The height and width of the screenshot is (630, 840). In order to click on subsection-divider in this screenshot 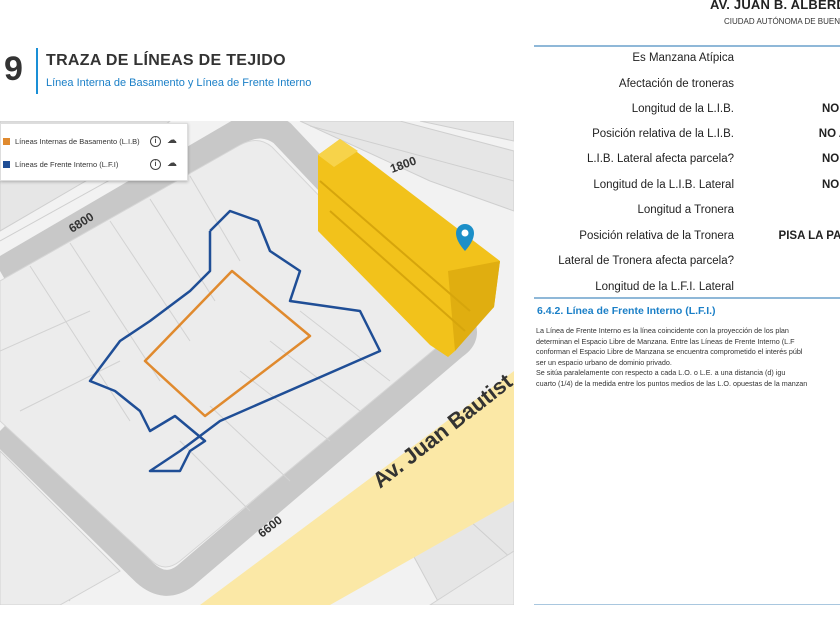, I will do `click(687, 298)`.